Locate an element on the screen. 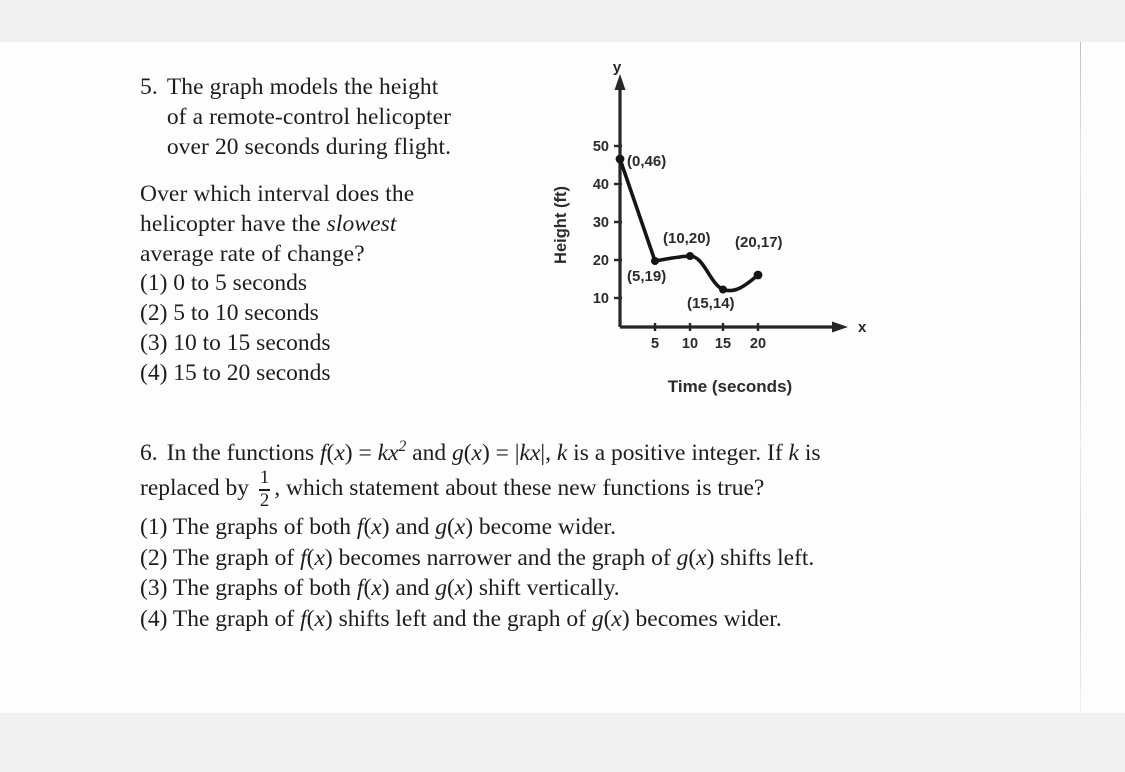 The width and height of the screenshot is (1125, 772). x-tick-label-15: 15 is located at coordinates (723, 344).